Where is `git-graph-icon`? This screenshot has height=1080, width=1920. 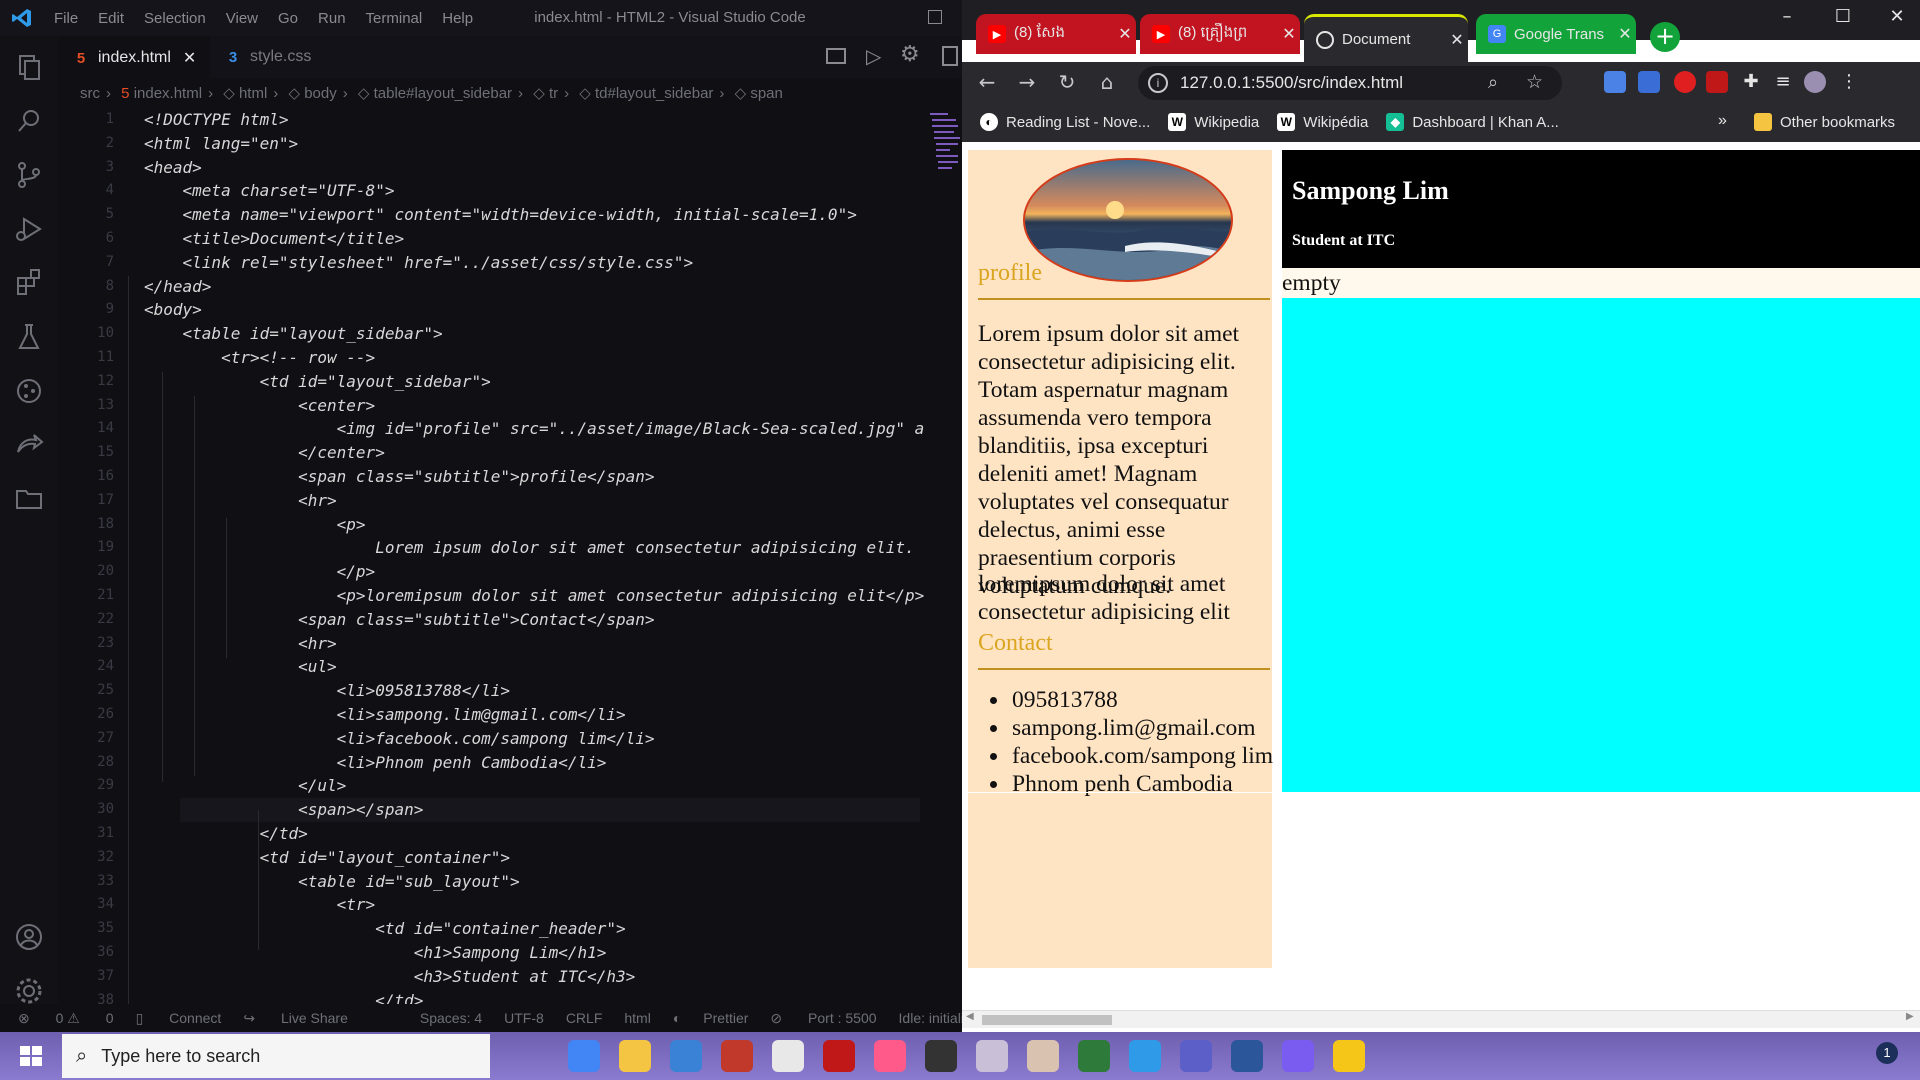 git-graph-icon is located at coordinates (29, 391).